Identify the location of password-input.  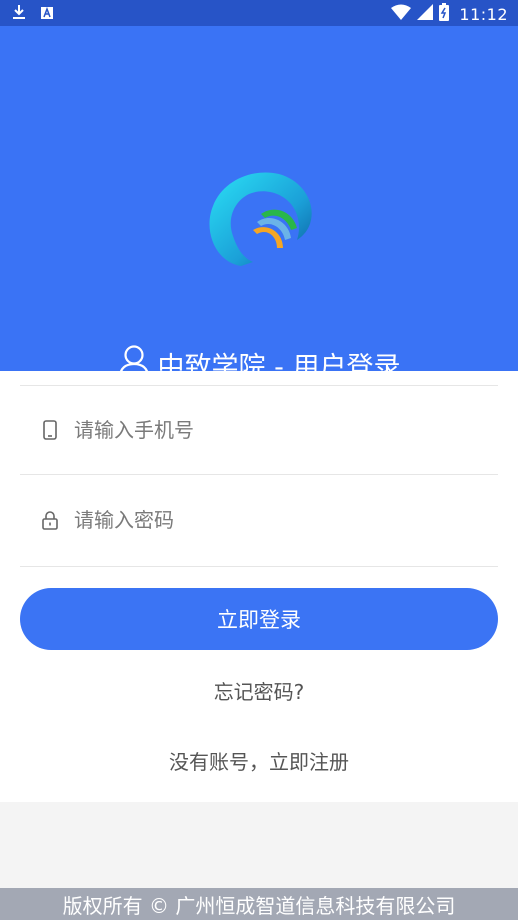
(264, 520).